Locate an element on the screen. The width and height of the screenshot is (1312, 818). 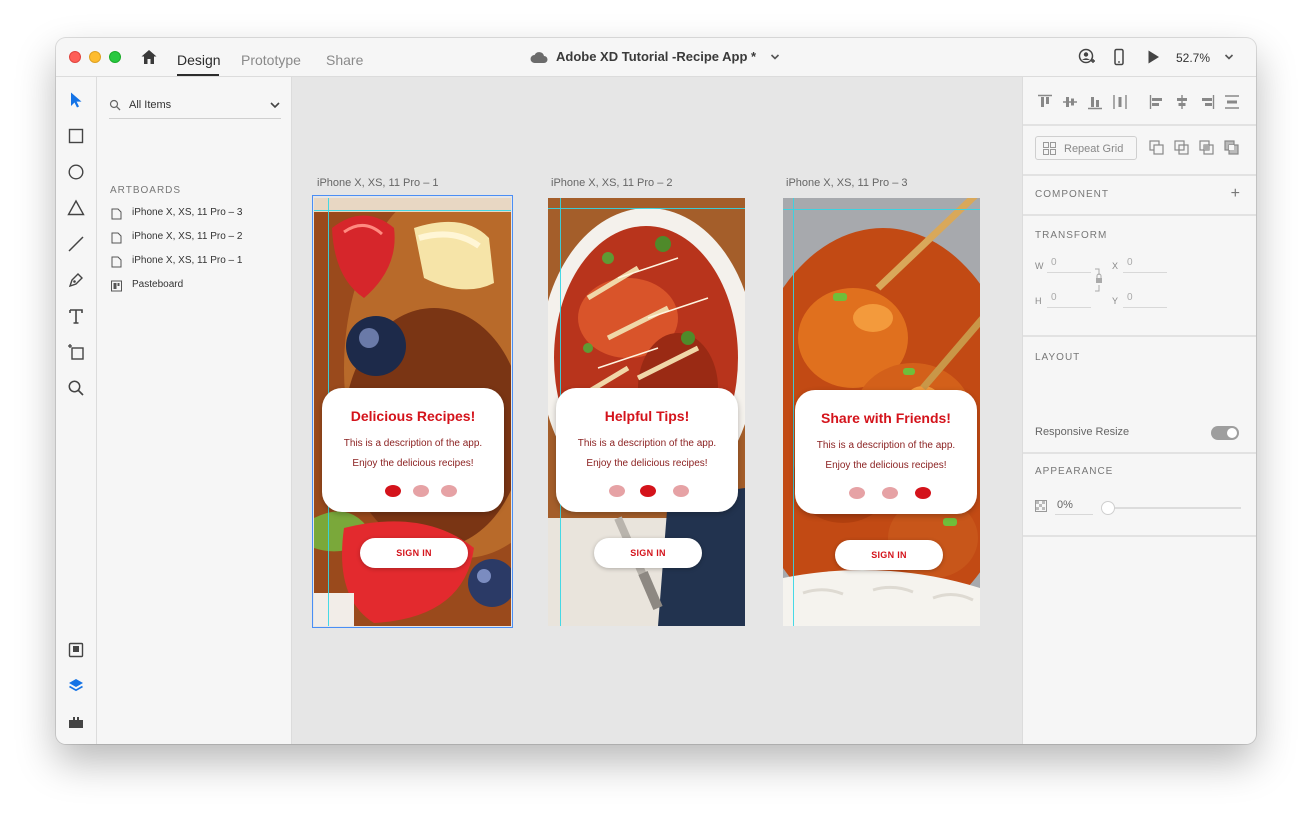
transform-section-label: TRANSFORM is located at coordinates (1071, 235).